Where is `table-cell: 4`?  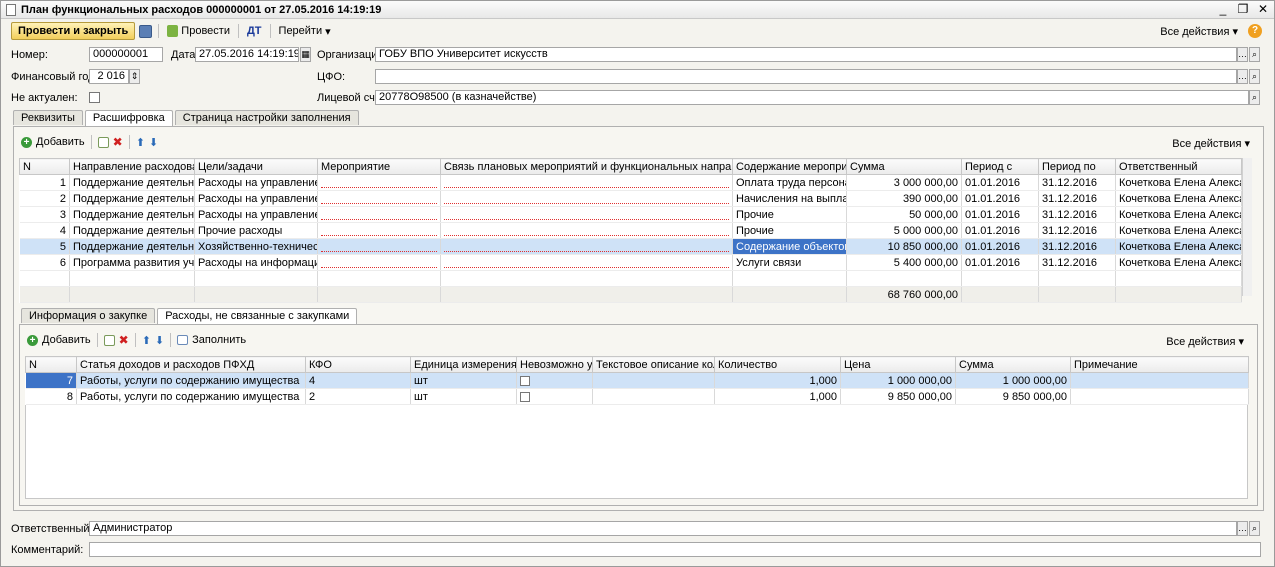
table-cell: 4 is located at coordinates (358, 380).